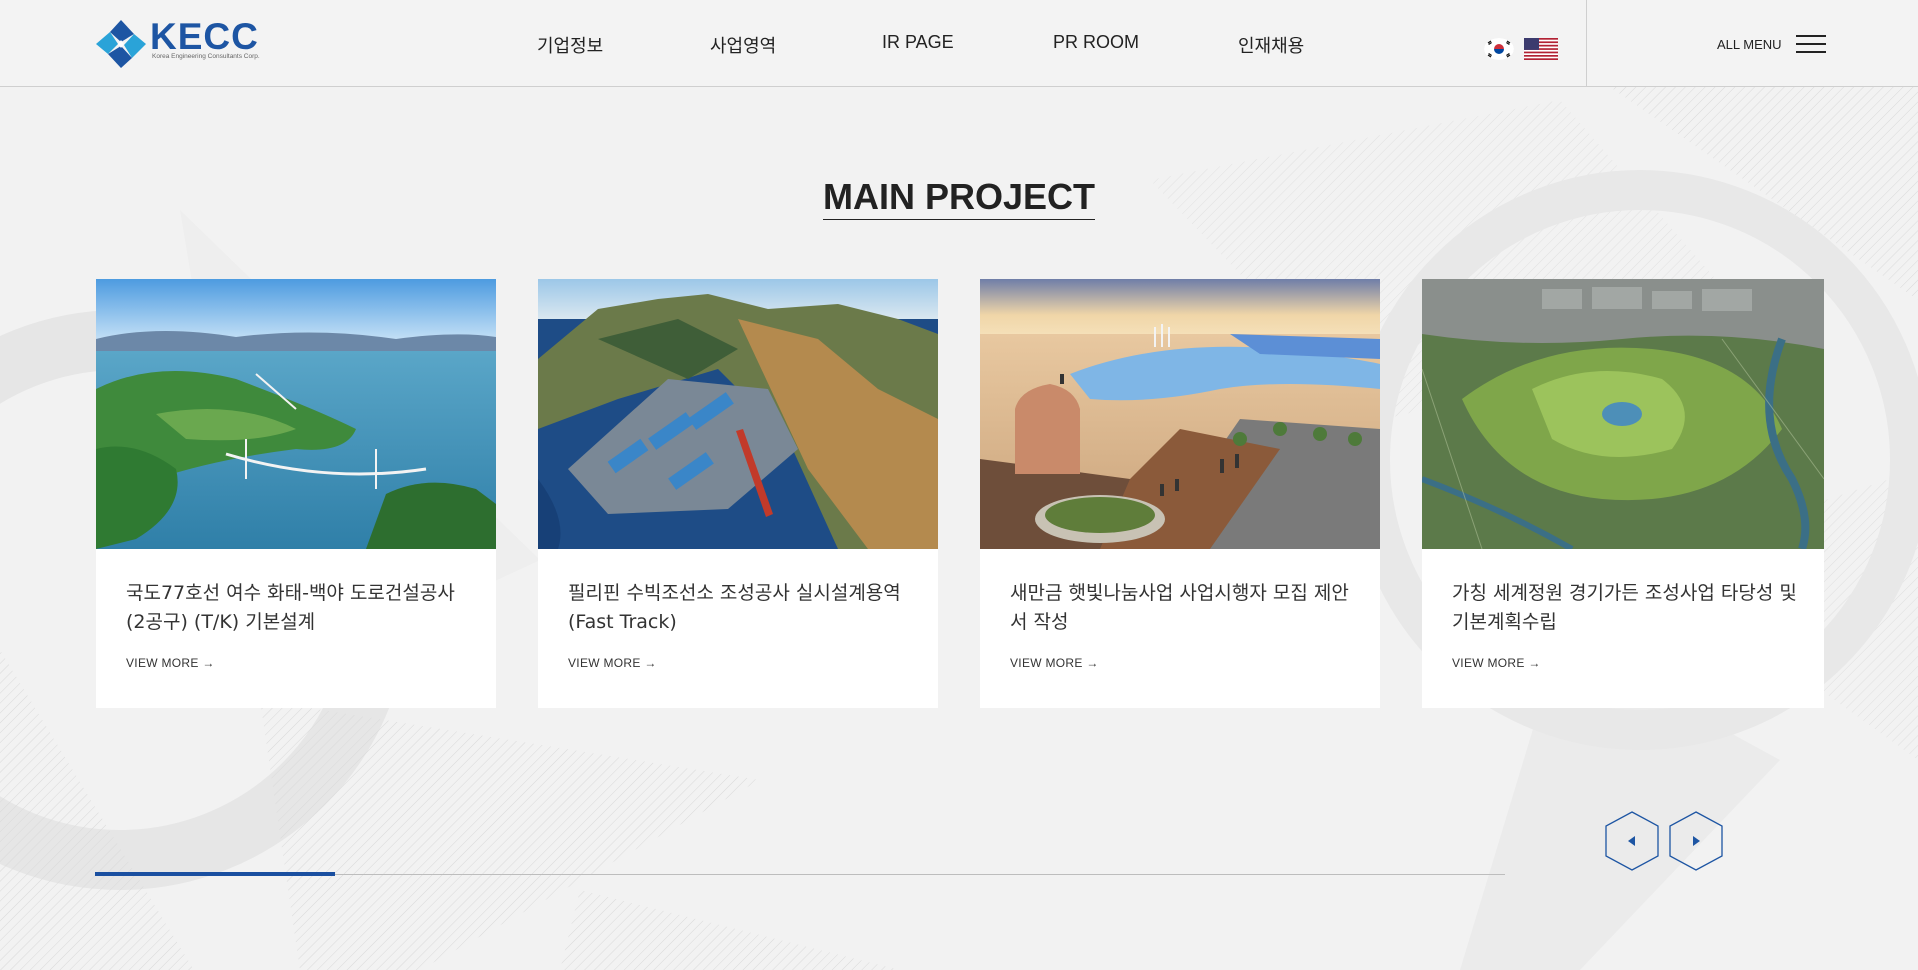 The height and width of the screenshot is (970, 1918). I want to click on all-menu-button: ALL MENU, so click(1771, 44).